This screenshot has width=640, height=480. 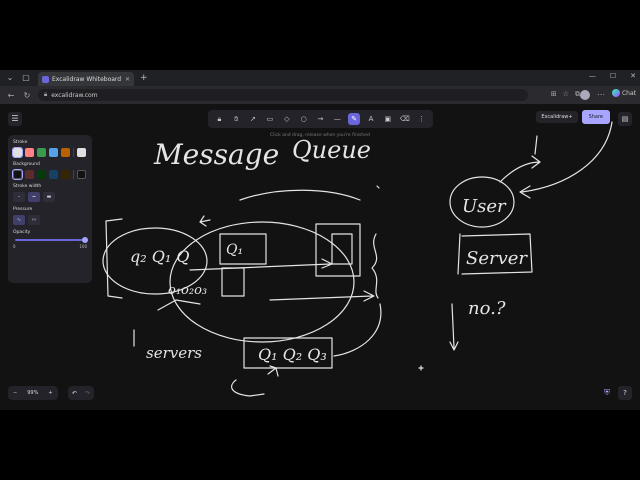 I want to click on stroke-current-color, so click(x=81, y=152).